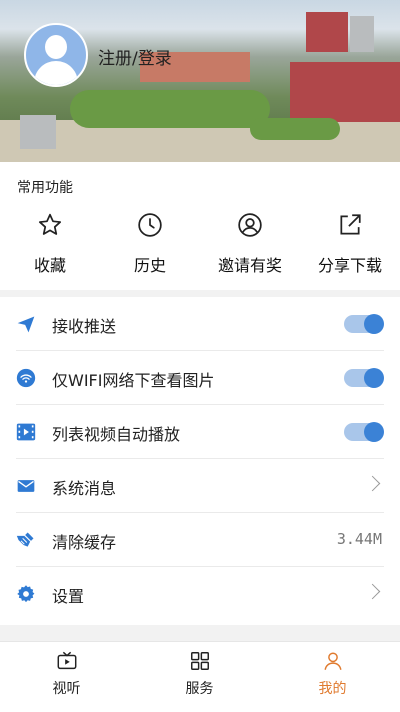 The image size is (400, 712). I want to click on user-circle-icon, so click(250, 225).